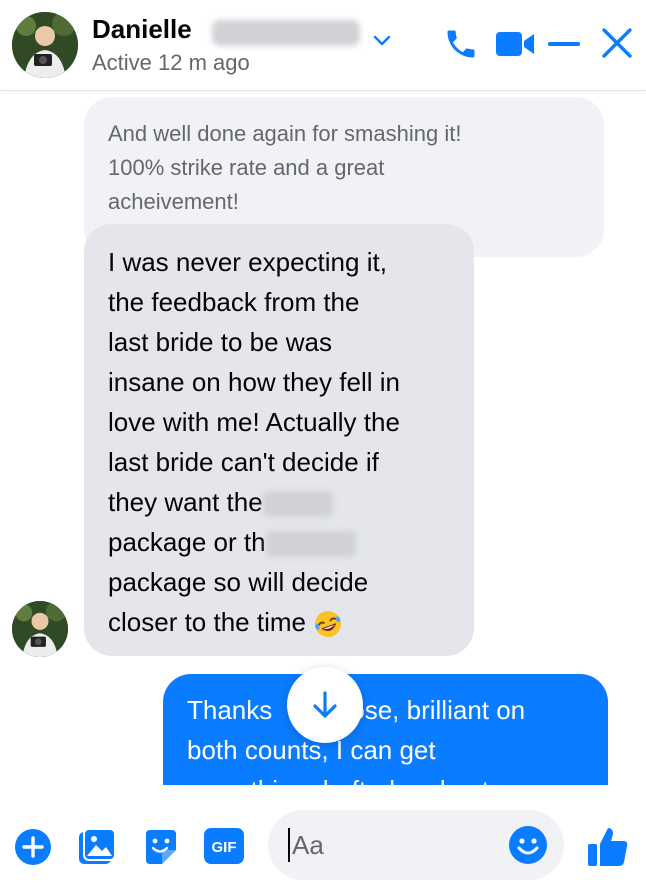  Describe the element at coordinates (311, 750) in the screenshot. I see `message-line: both counts, I can get` at that location.